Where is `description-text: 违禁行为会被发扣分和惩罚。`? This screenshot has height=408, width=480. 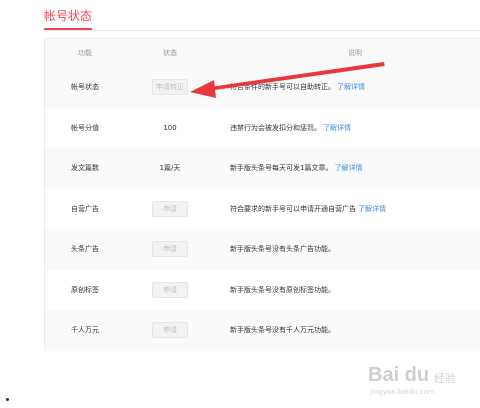
description-text: 违禁行为会被发扣分和惩罚。 is located at coordinates (275, 127).